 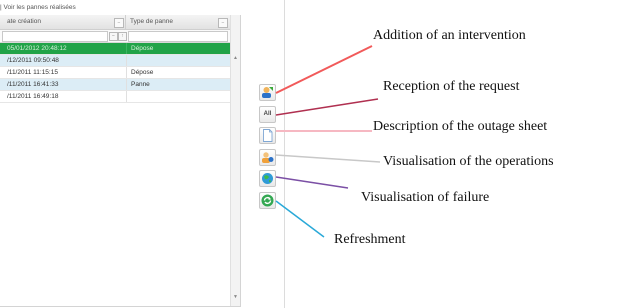 What do you see at coordinates (328, 158) in the screenshot?
I see `operations-line` at bounding box center [328, 158].